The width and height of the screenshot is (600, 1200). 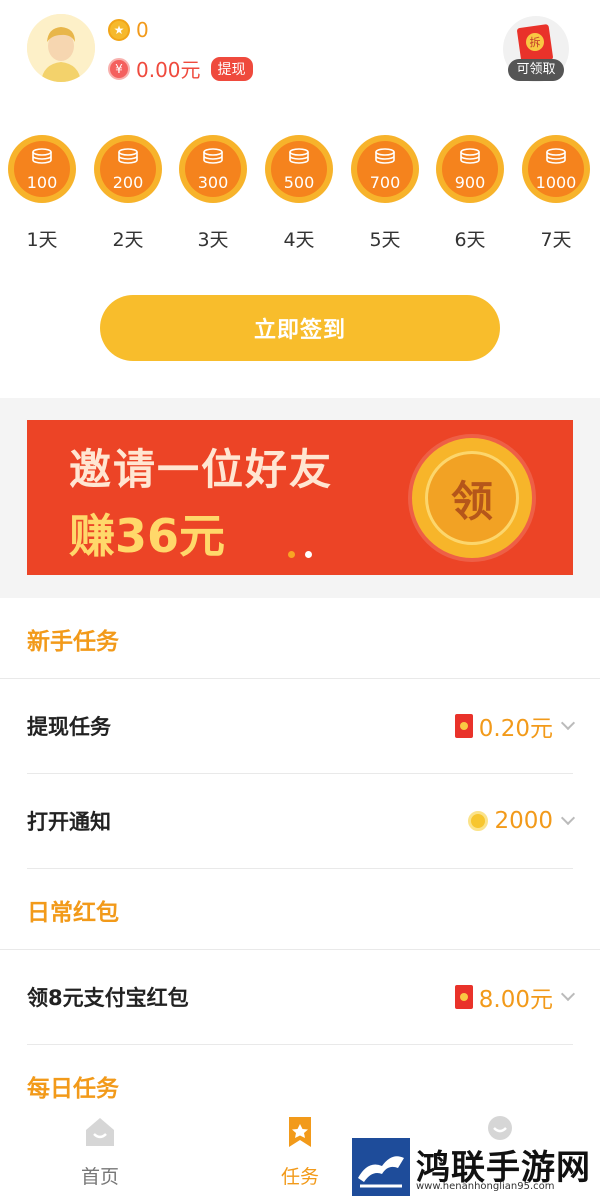 What do you see at coordinates (99, 1177) in the screenshot?
I see `nav-home-label: 首页` at bounding box center [99, 1177].